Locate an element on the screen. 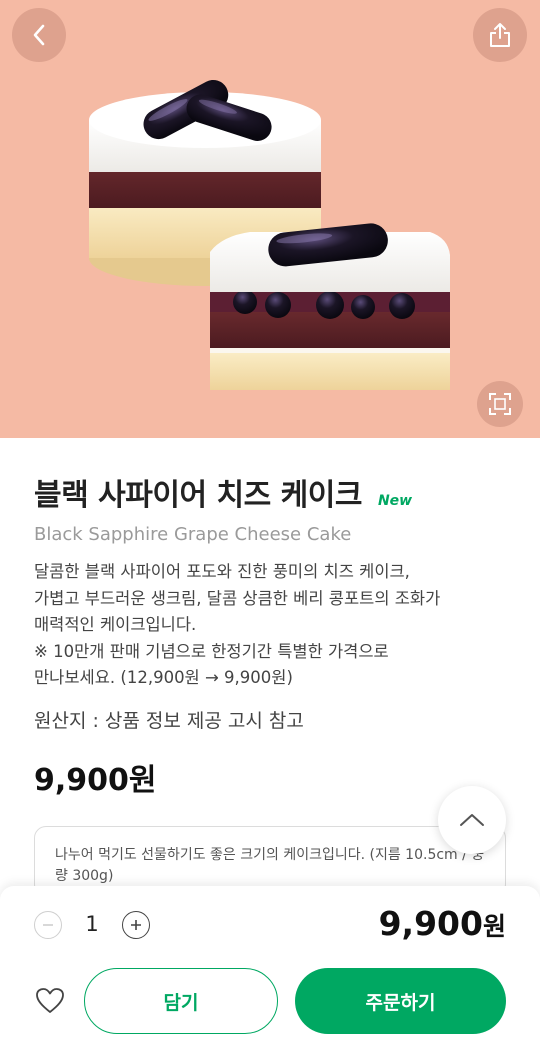  share-button is located at coordinates (500, 35).